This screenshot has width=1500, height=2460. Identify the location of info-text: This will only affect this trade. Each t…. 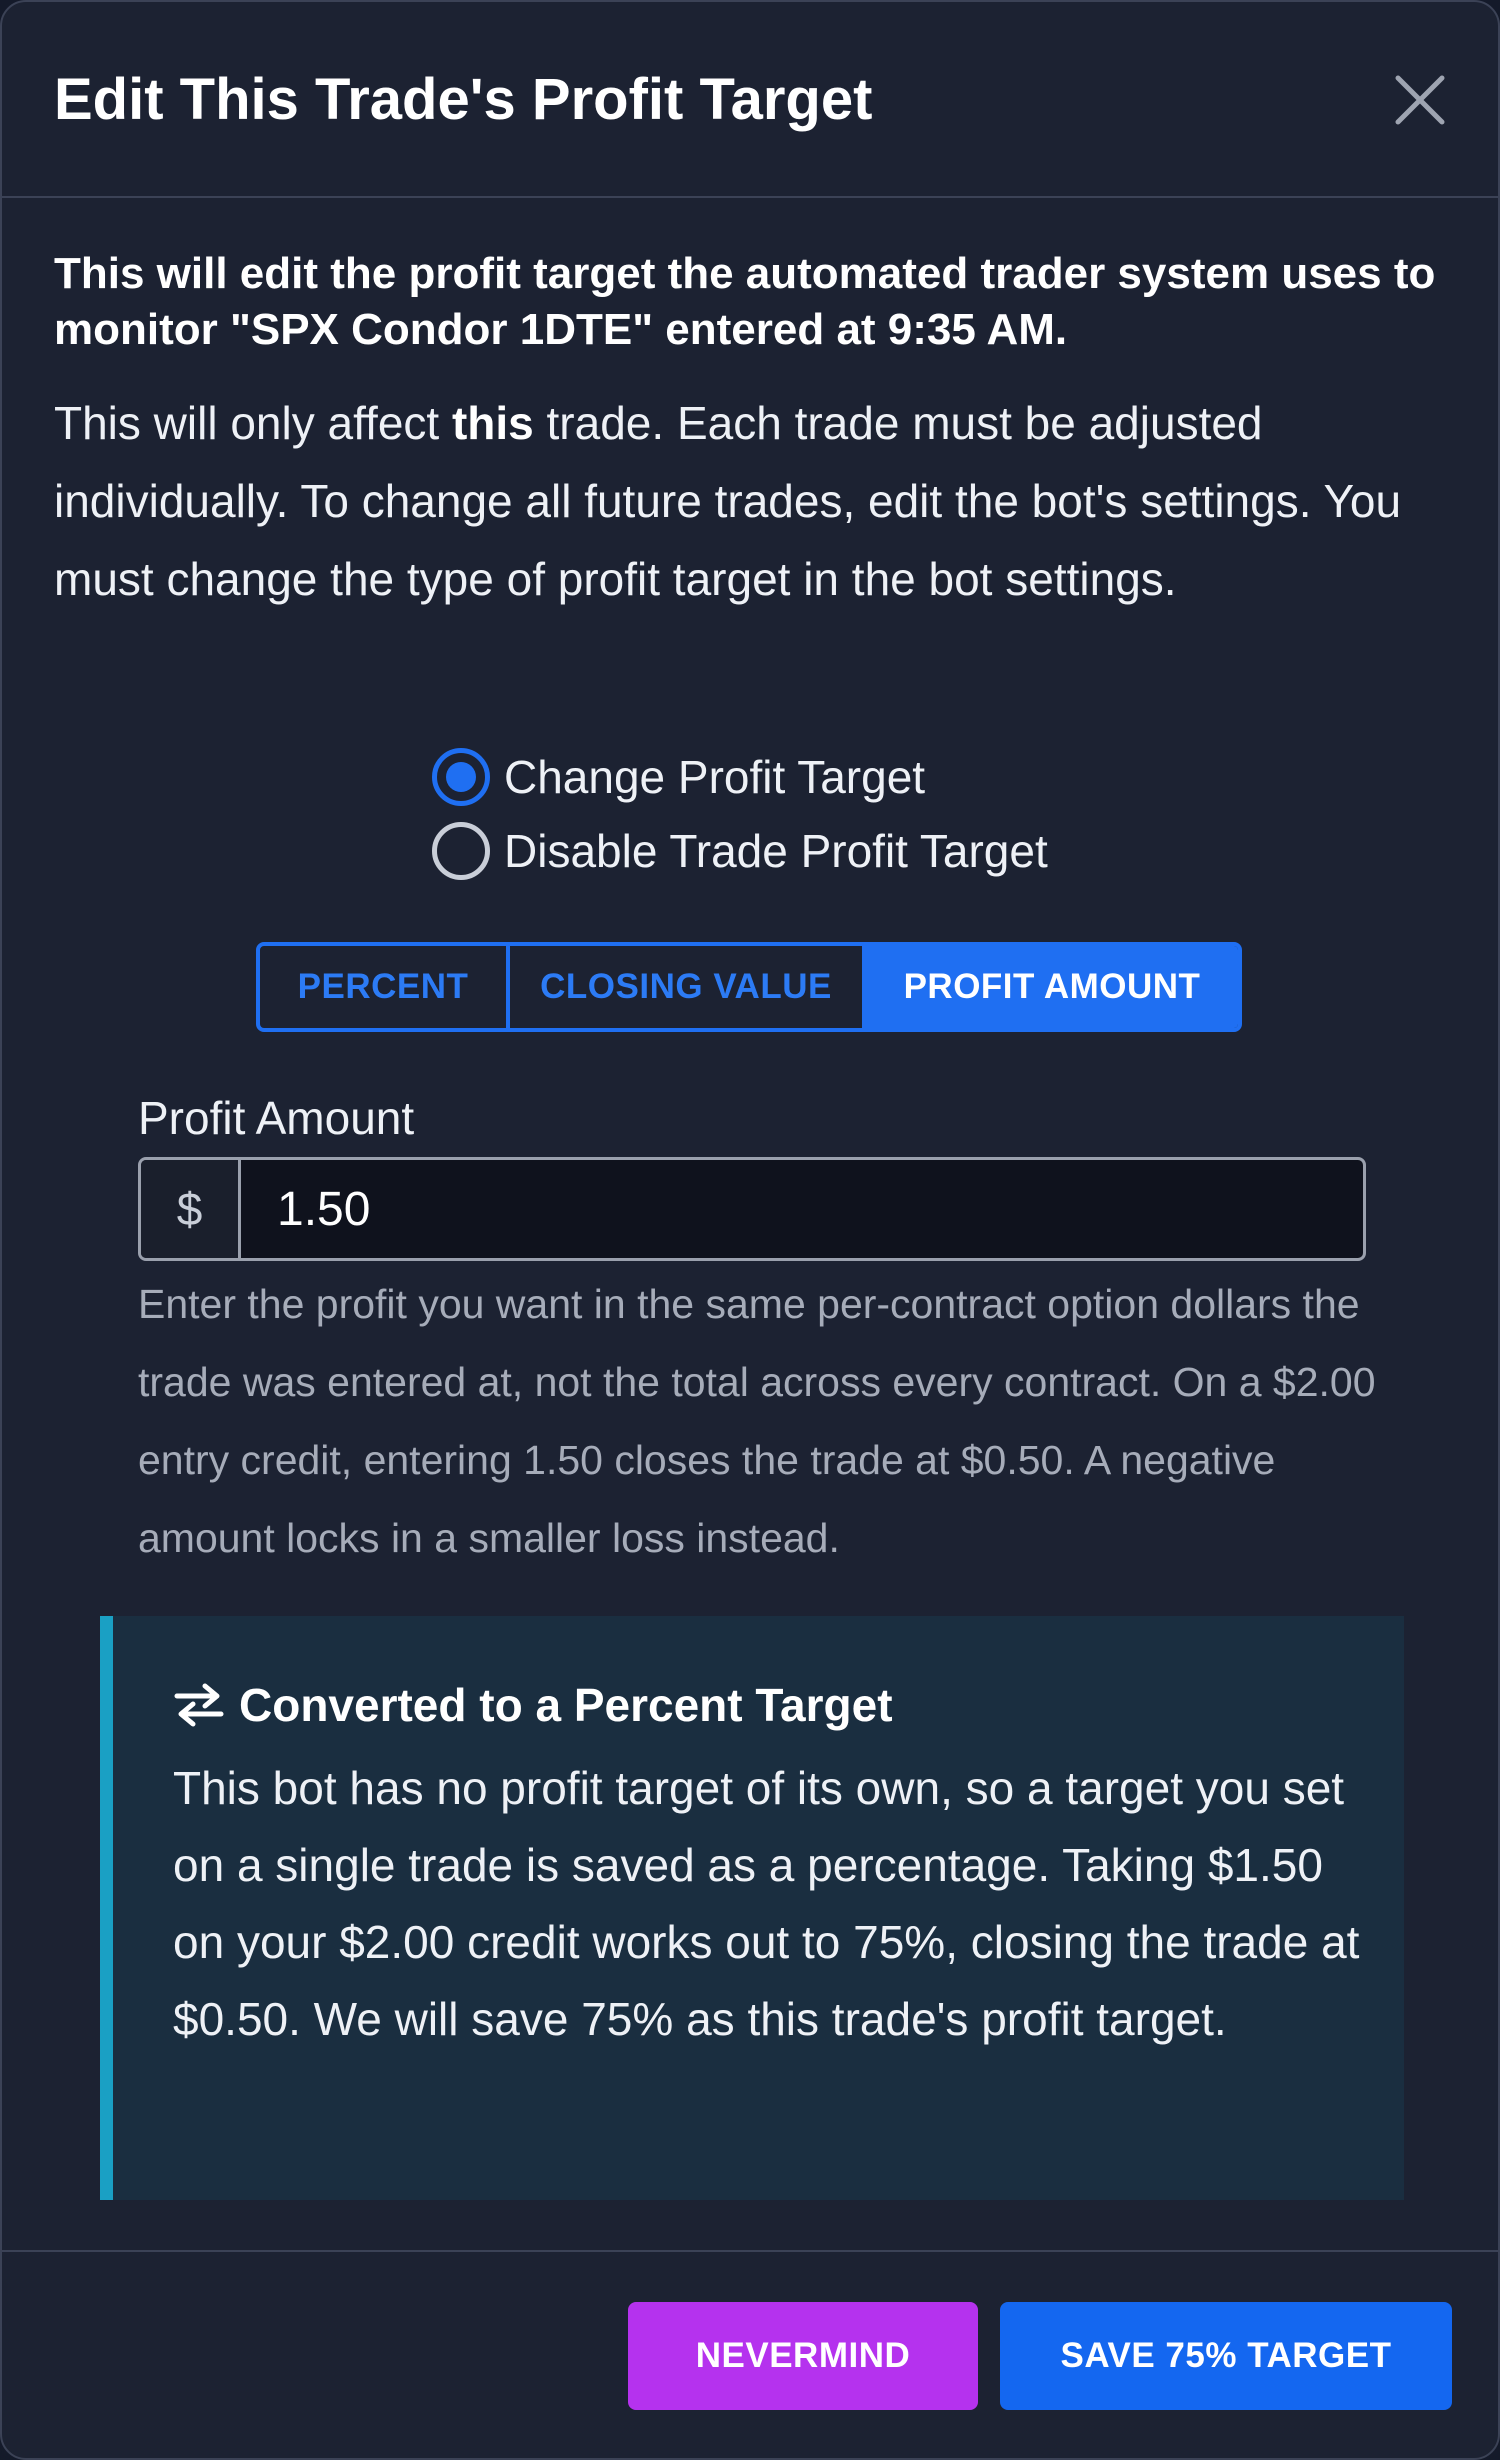
(754, 501).